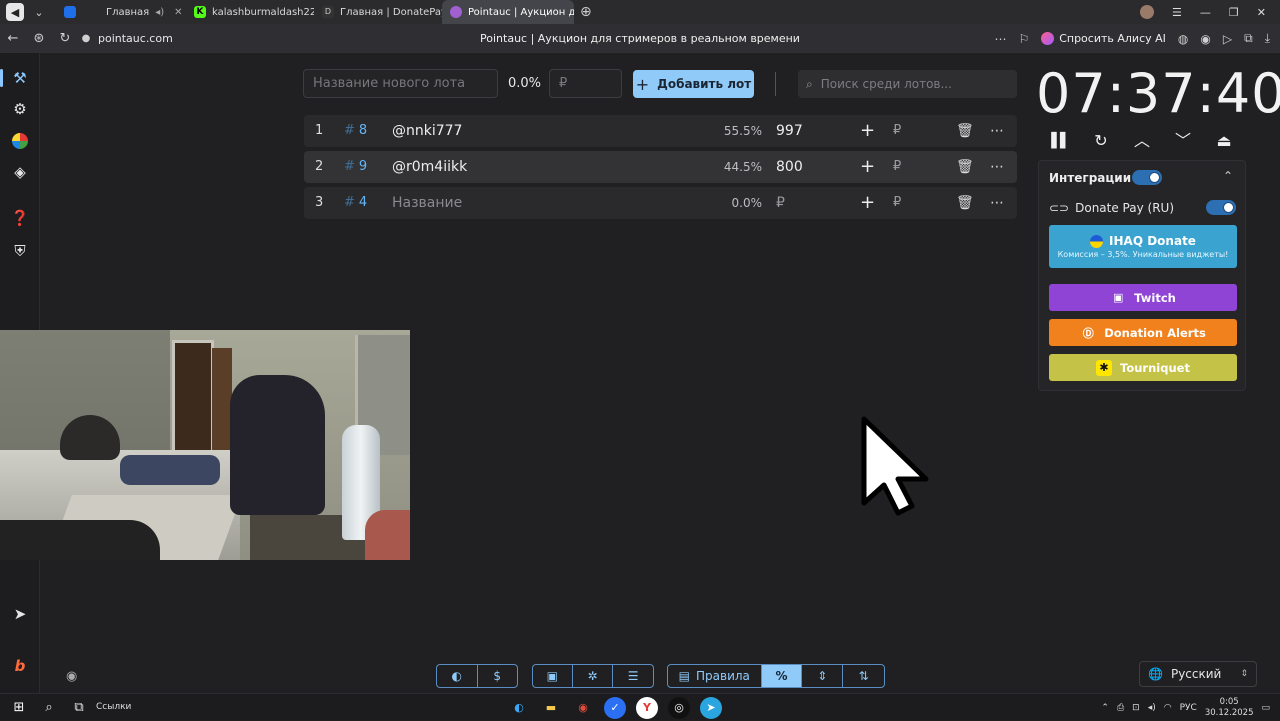 This screenshot has height=721, width=1280. Describe the element at coordinates (135, 38) in the screenshot. I see `url-field: pointauc.com` at that location.